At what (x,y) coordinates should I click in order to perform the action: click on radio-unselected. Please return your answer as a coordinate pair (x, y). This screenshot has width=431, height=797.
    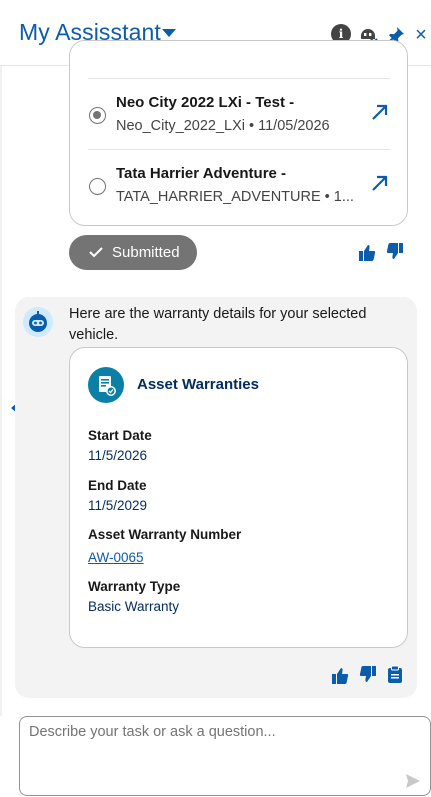
    Looking at the image, I should click on (97, 186).